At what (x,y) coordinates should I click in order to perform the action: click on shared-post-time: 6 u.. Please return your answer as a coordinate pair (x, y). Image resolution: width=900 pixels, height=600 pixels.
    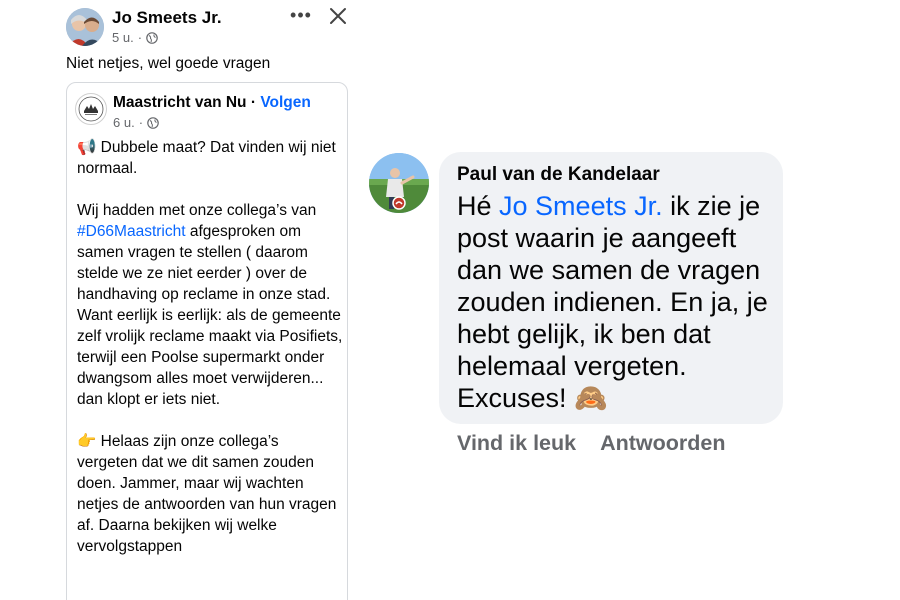
    Looking at the image, I should click on (124, 122).